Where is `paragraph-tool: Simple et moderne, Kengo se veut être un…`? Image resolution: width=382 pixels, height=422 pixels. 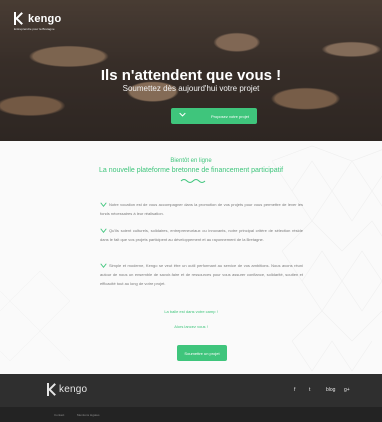 paragraph-tool: Simple et moderne, Kengo se veut être un… is located at coordinates (201, 274).